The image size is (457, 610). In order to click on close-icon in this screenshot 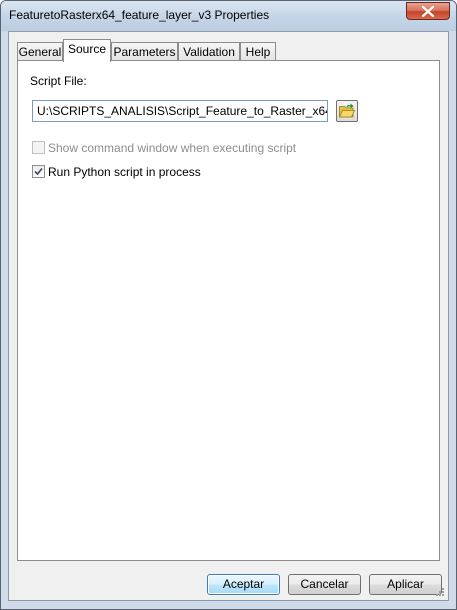, I will do `click(428, 11)`.